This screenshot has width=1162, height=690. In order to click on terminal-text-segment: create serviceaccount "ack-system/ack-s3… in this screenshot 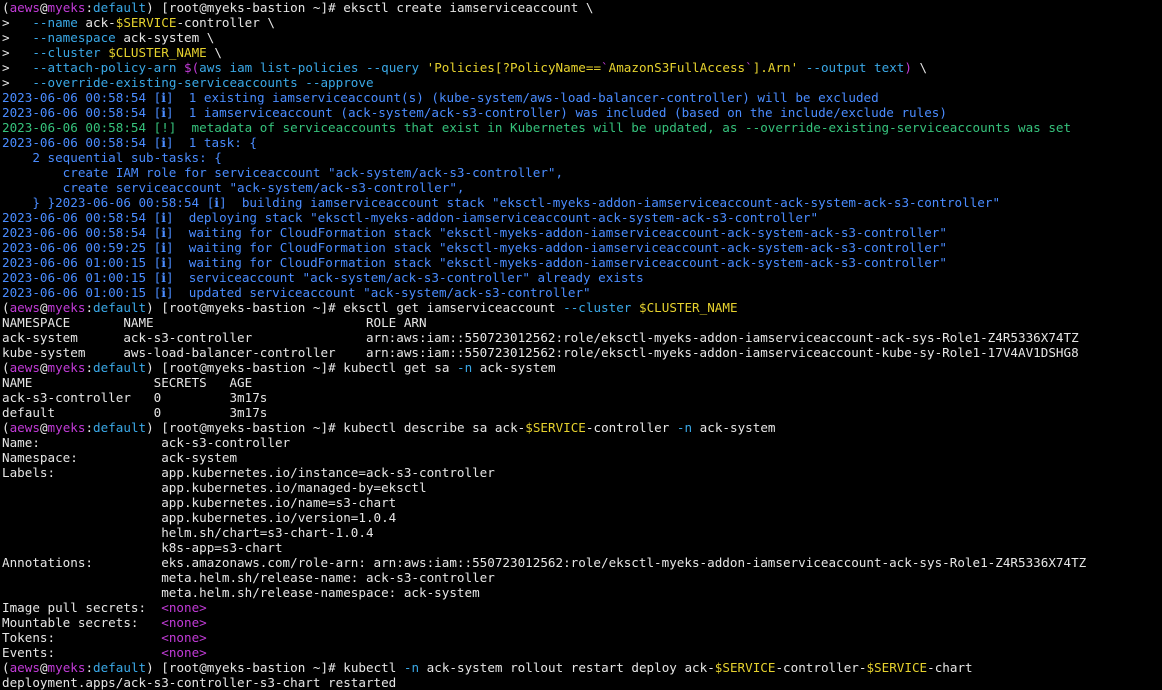, I will do `click(233, 187)`.